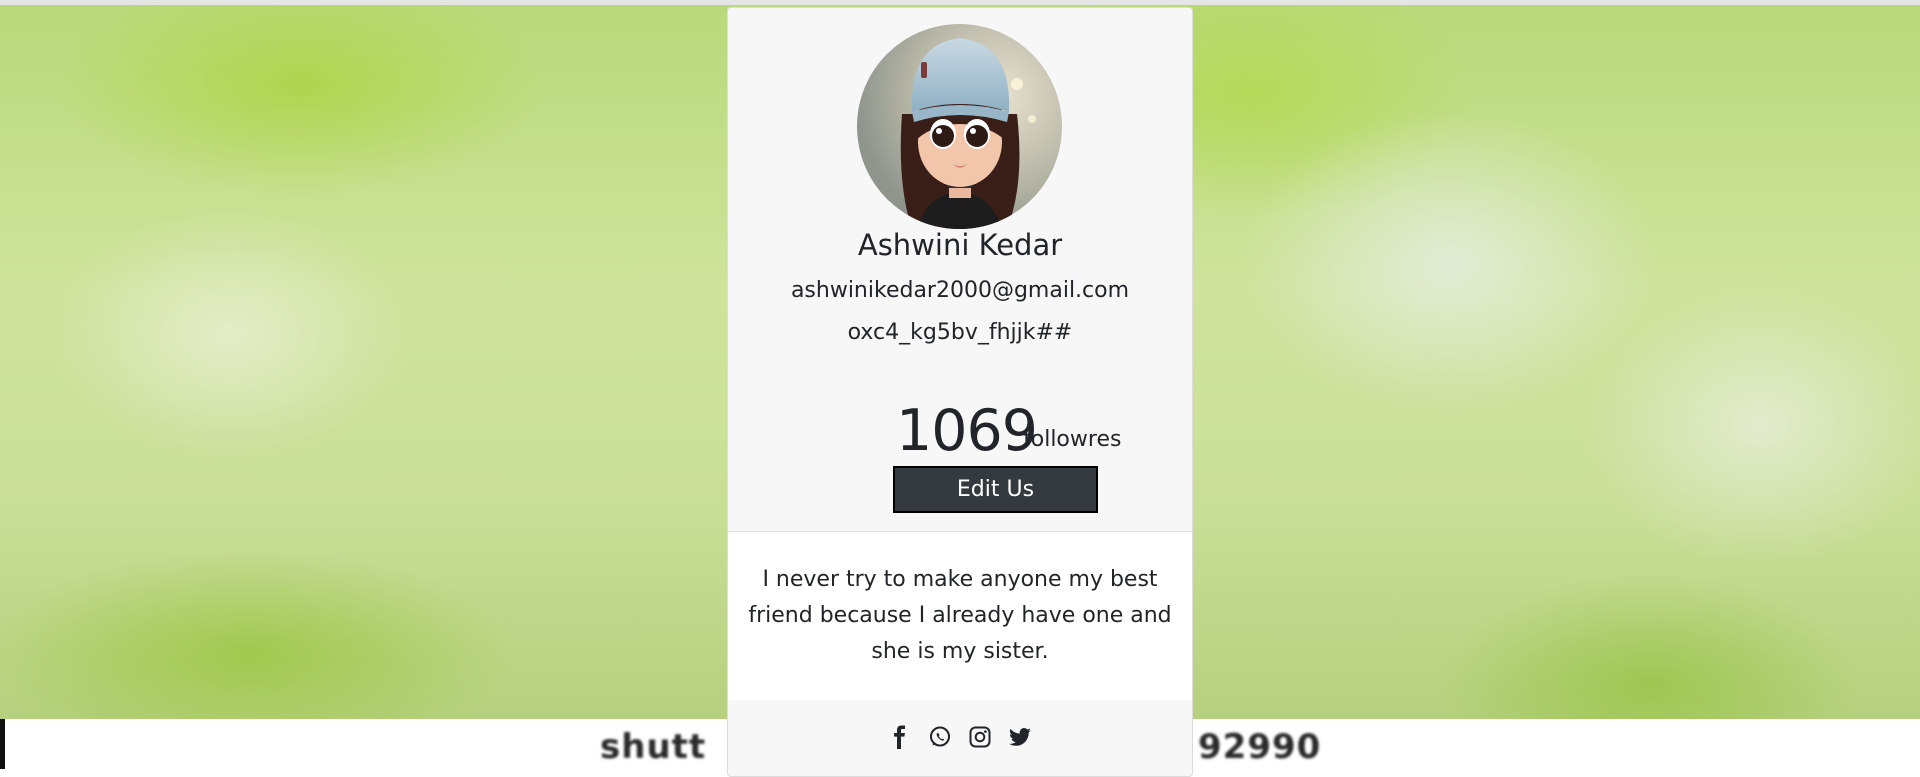 Image resolution: width=1920 pixels, height=777 pixels. Describe the element at coordinates (1020, 737) in the screenshot. I see `twitter-icon` at that location.